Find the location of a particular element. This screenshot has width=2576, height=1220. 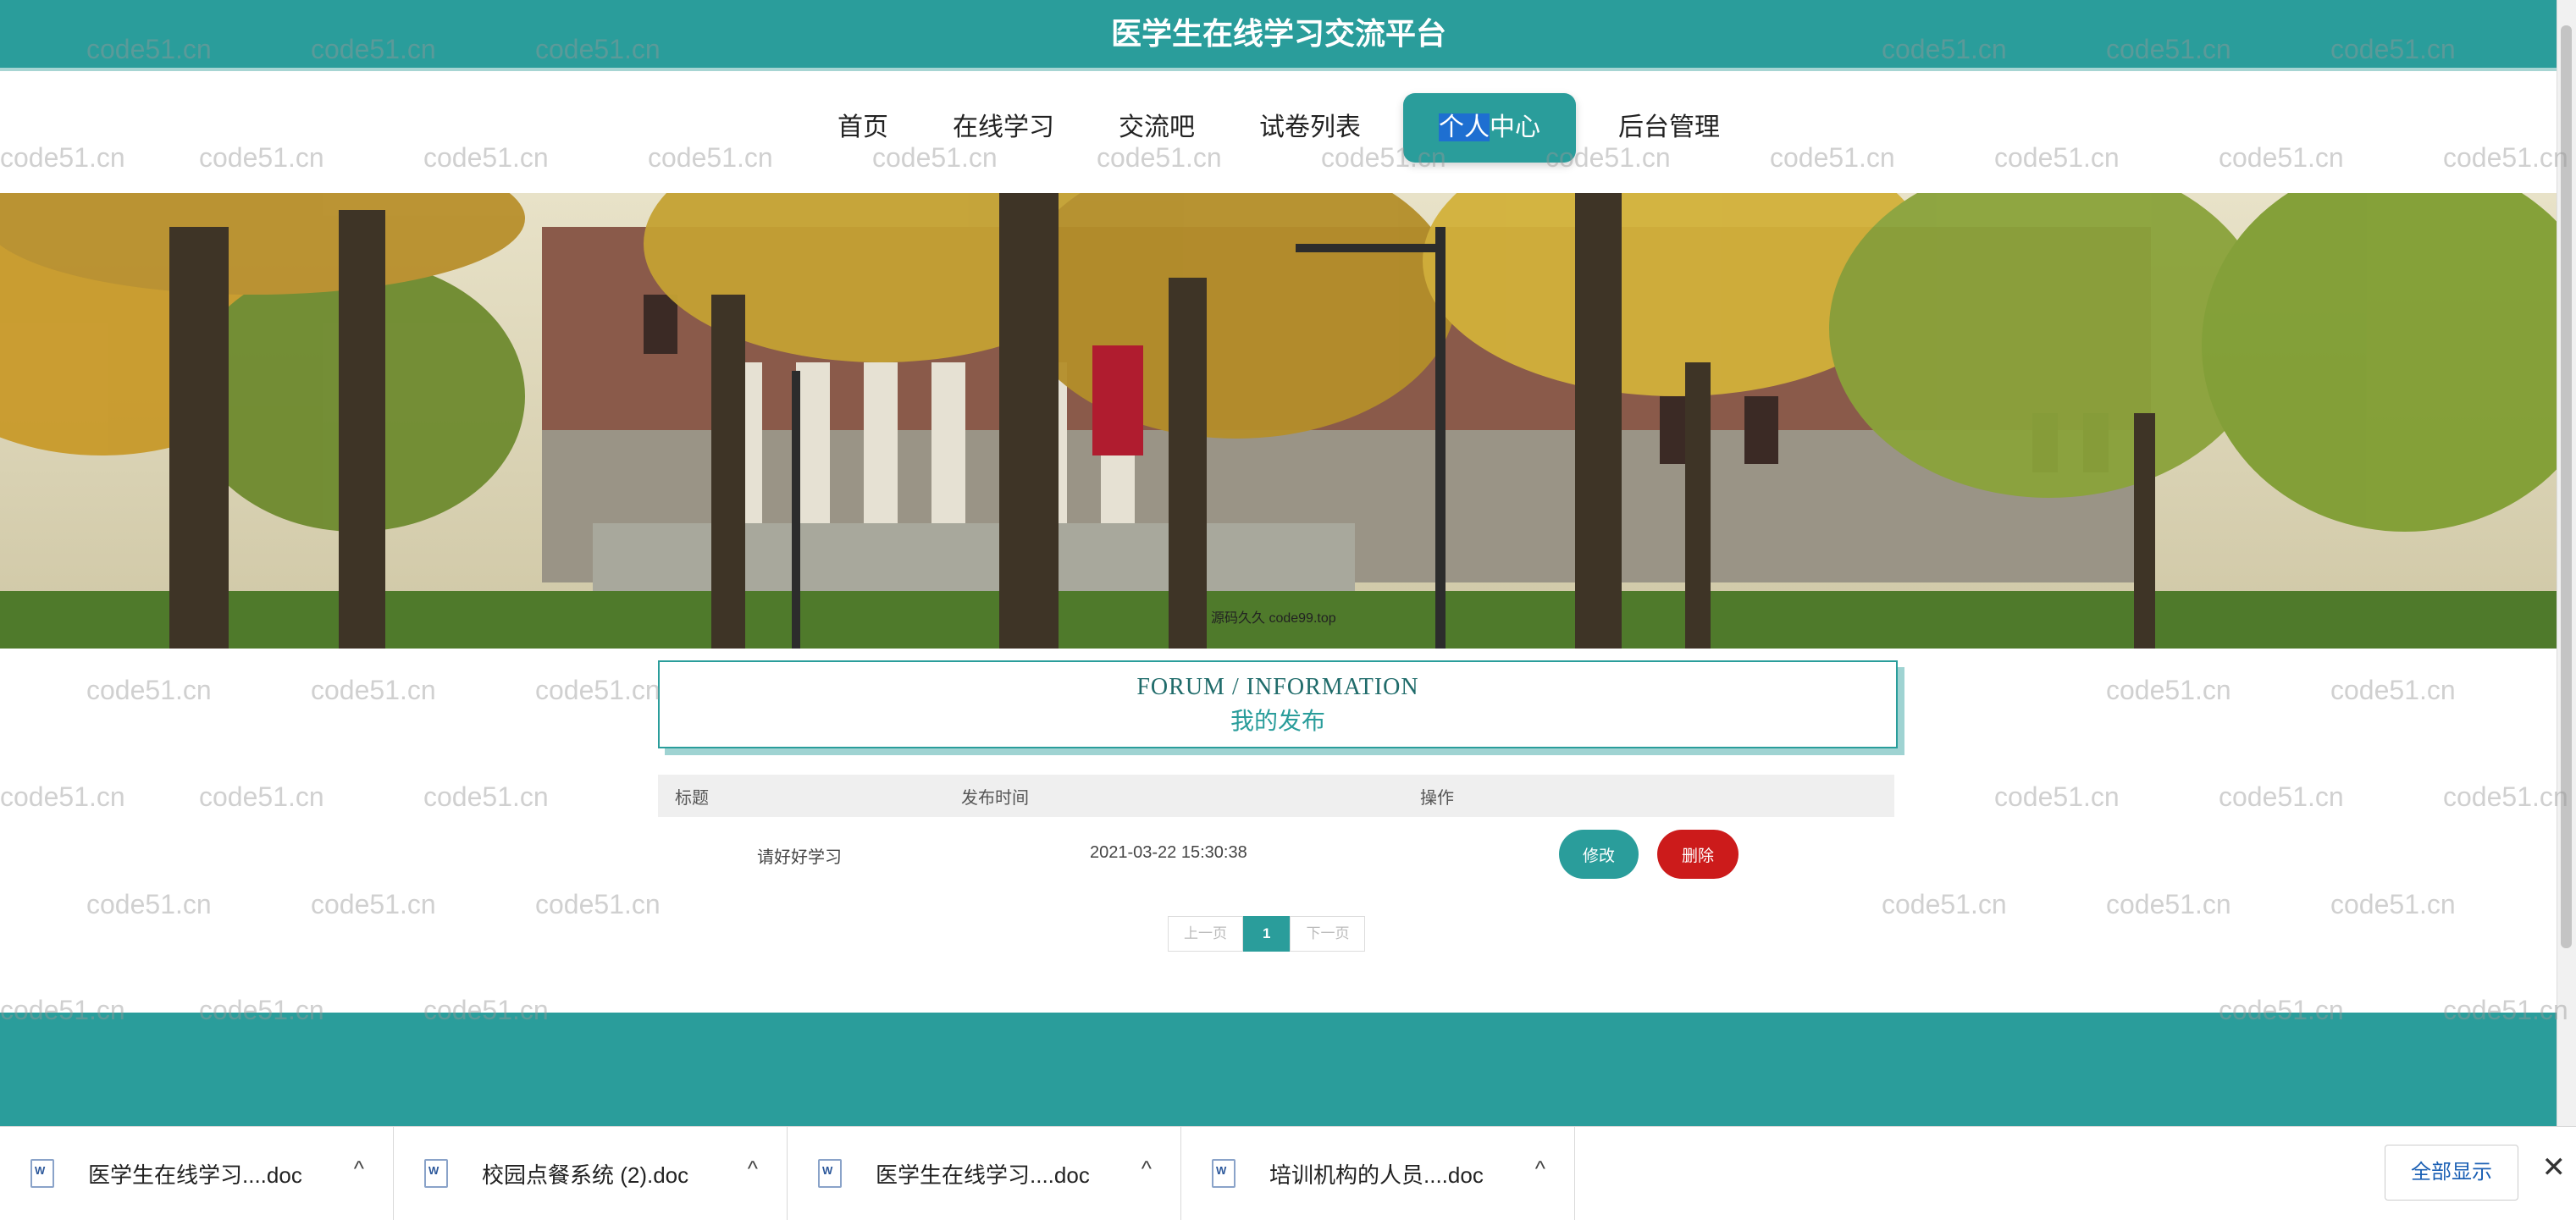

download-file-name: 培训机构的人员....doc is located at coordinates (1376, 1175).